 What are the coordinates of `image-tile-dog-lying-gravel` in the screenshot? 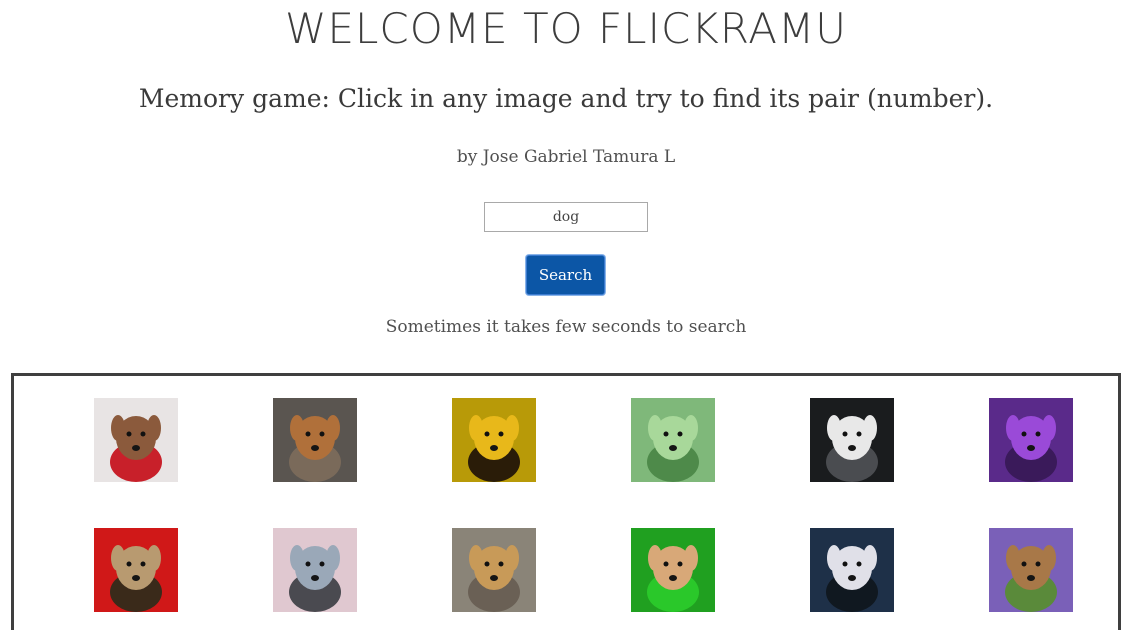 It's located at (315, 440).